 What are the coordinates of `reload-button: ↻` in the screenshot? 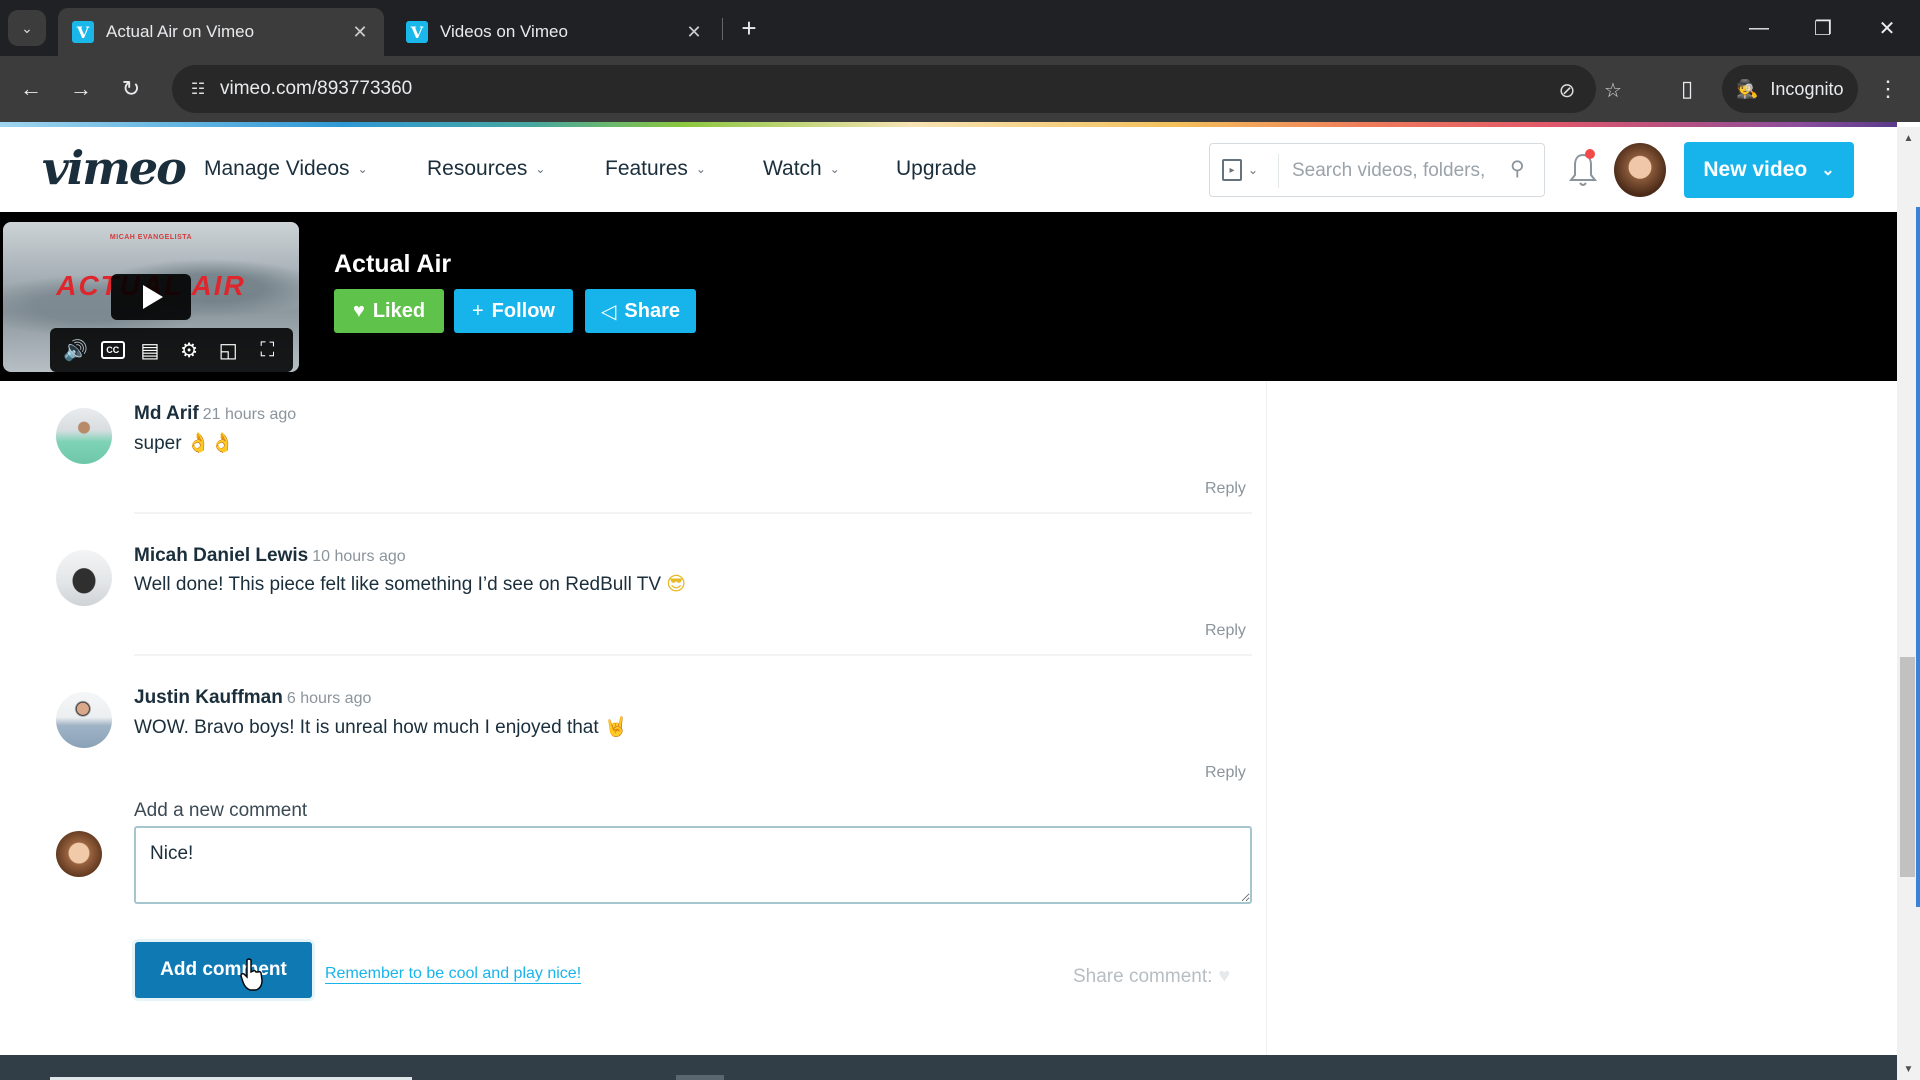 It's located at (131, 89).